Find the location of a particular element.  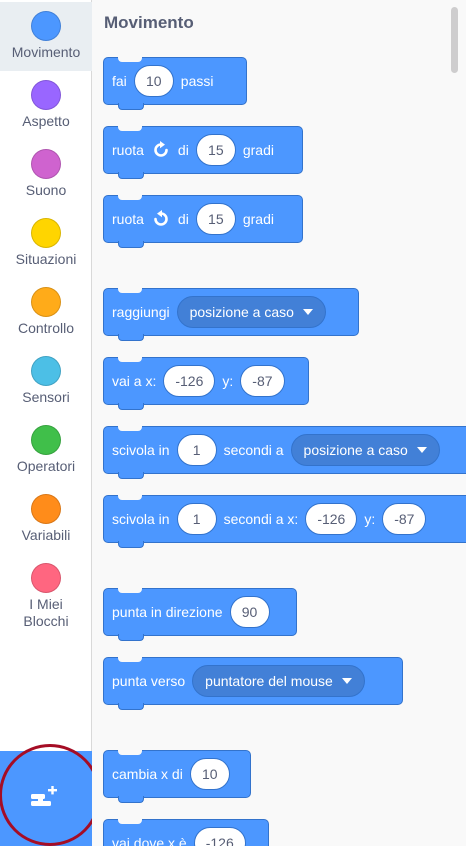

category-label: Movimento is located at coordinates (46, 52).